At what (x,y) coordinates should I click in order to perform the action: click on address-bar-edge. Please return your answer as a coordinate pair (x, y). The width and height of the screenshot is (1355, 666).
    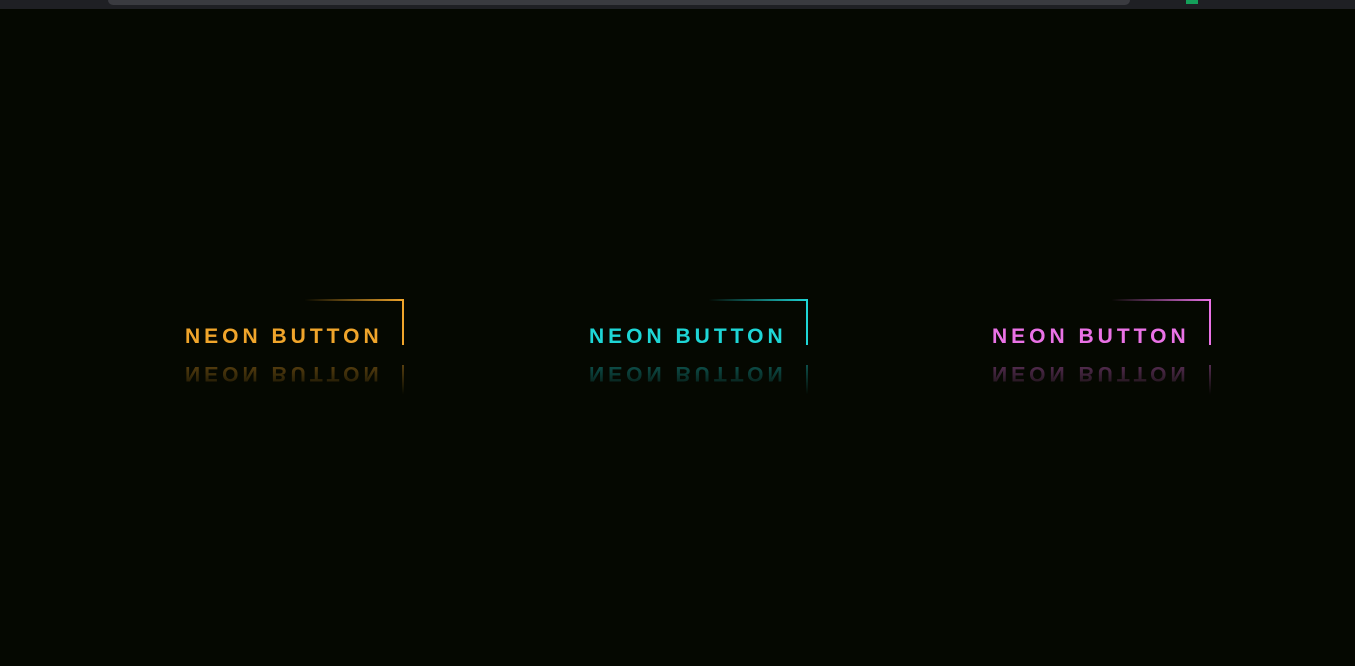
    Looking at the image, I should click on (619, 2).